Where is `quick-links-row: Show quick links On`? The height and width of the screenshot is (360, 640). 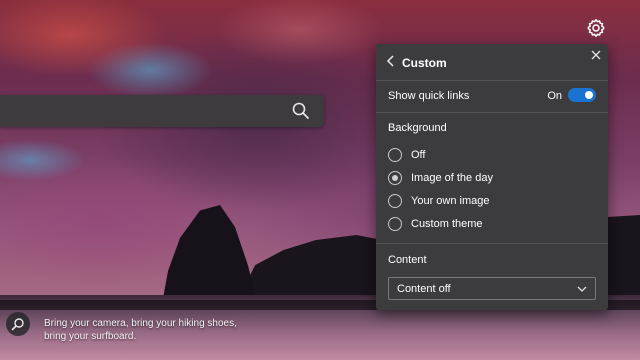 quick-links-row: Show quick links On is located at coordinates (492, 96).